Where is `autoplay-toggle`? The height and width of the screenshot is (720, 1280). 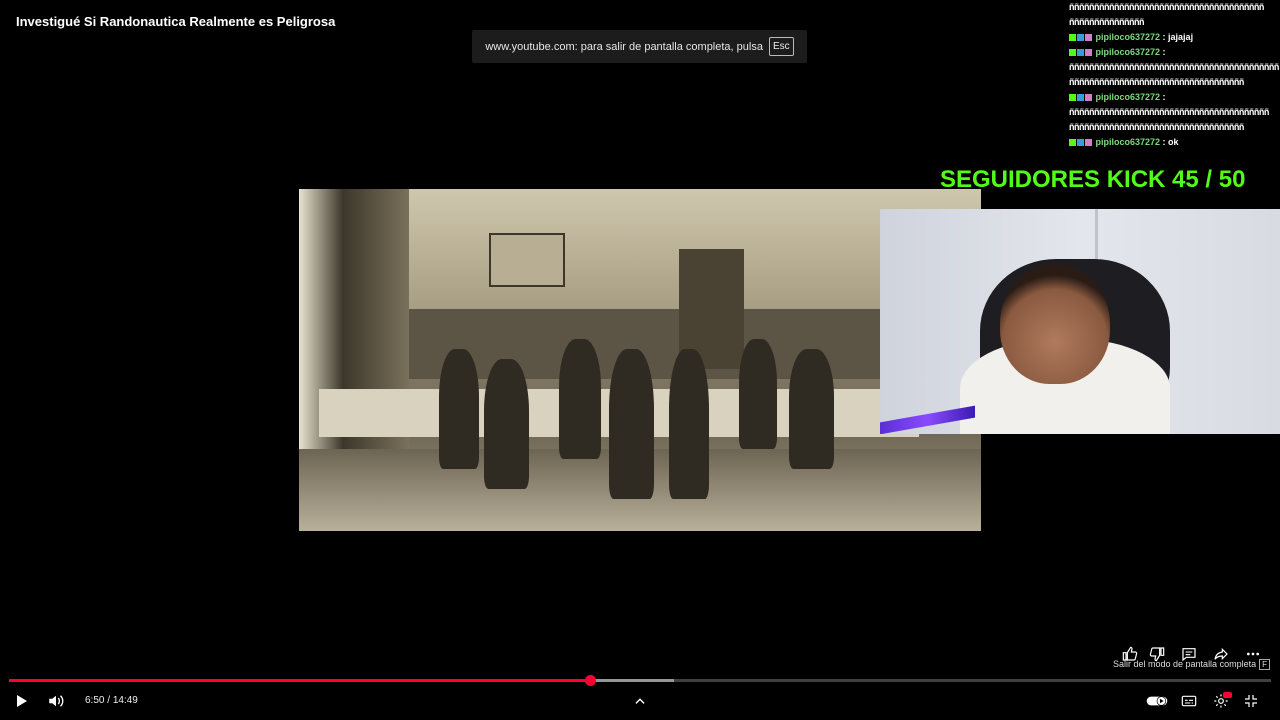
autoplay-toggle is located at coordinates (1157, 701).